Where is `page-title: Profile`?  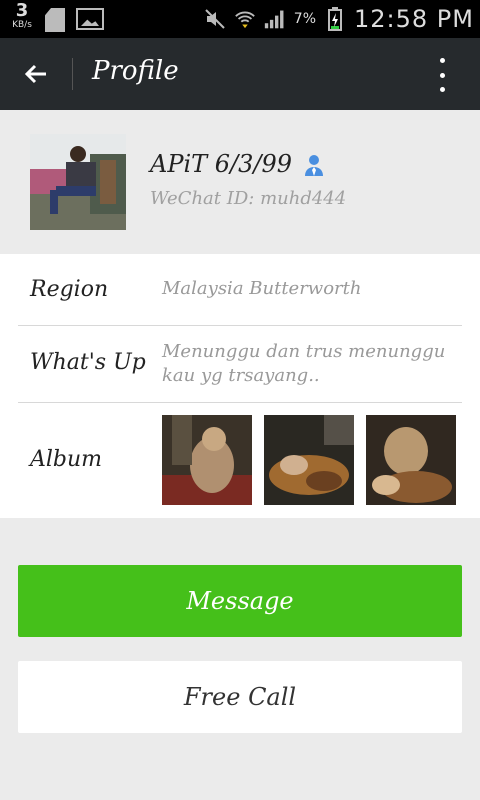 page-title: Profile is located at coordinates (135, 71).